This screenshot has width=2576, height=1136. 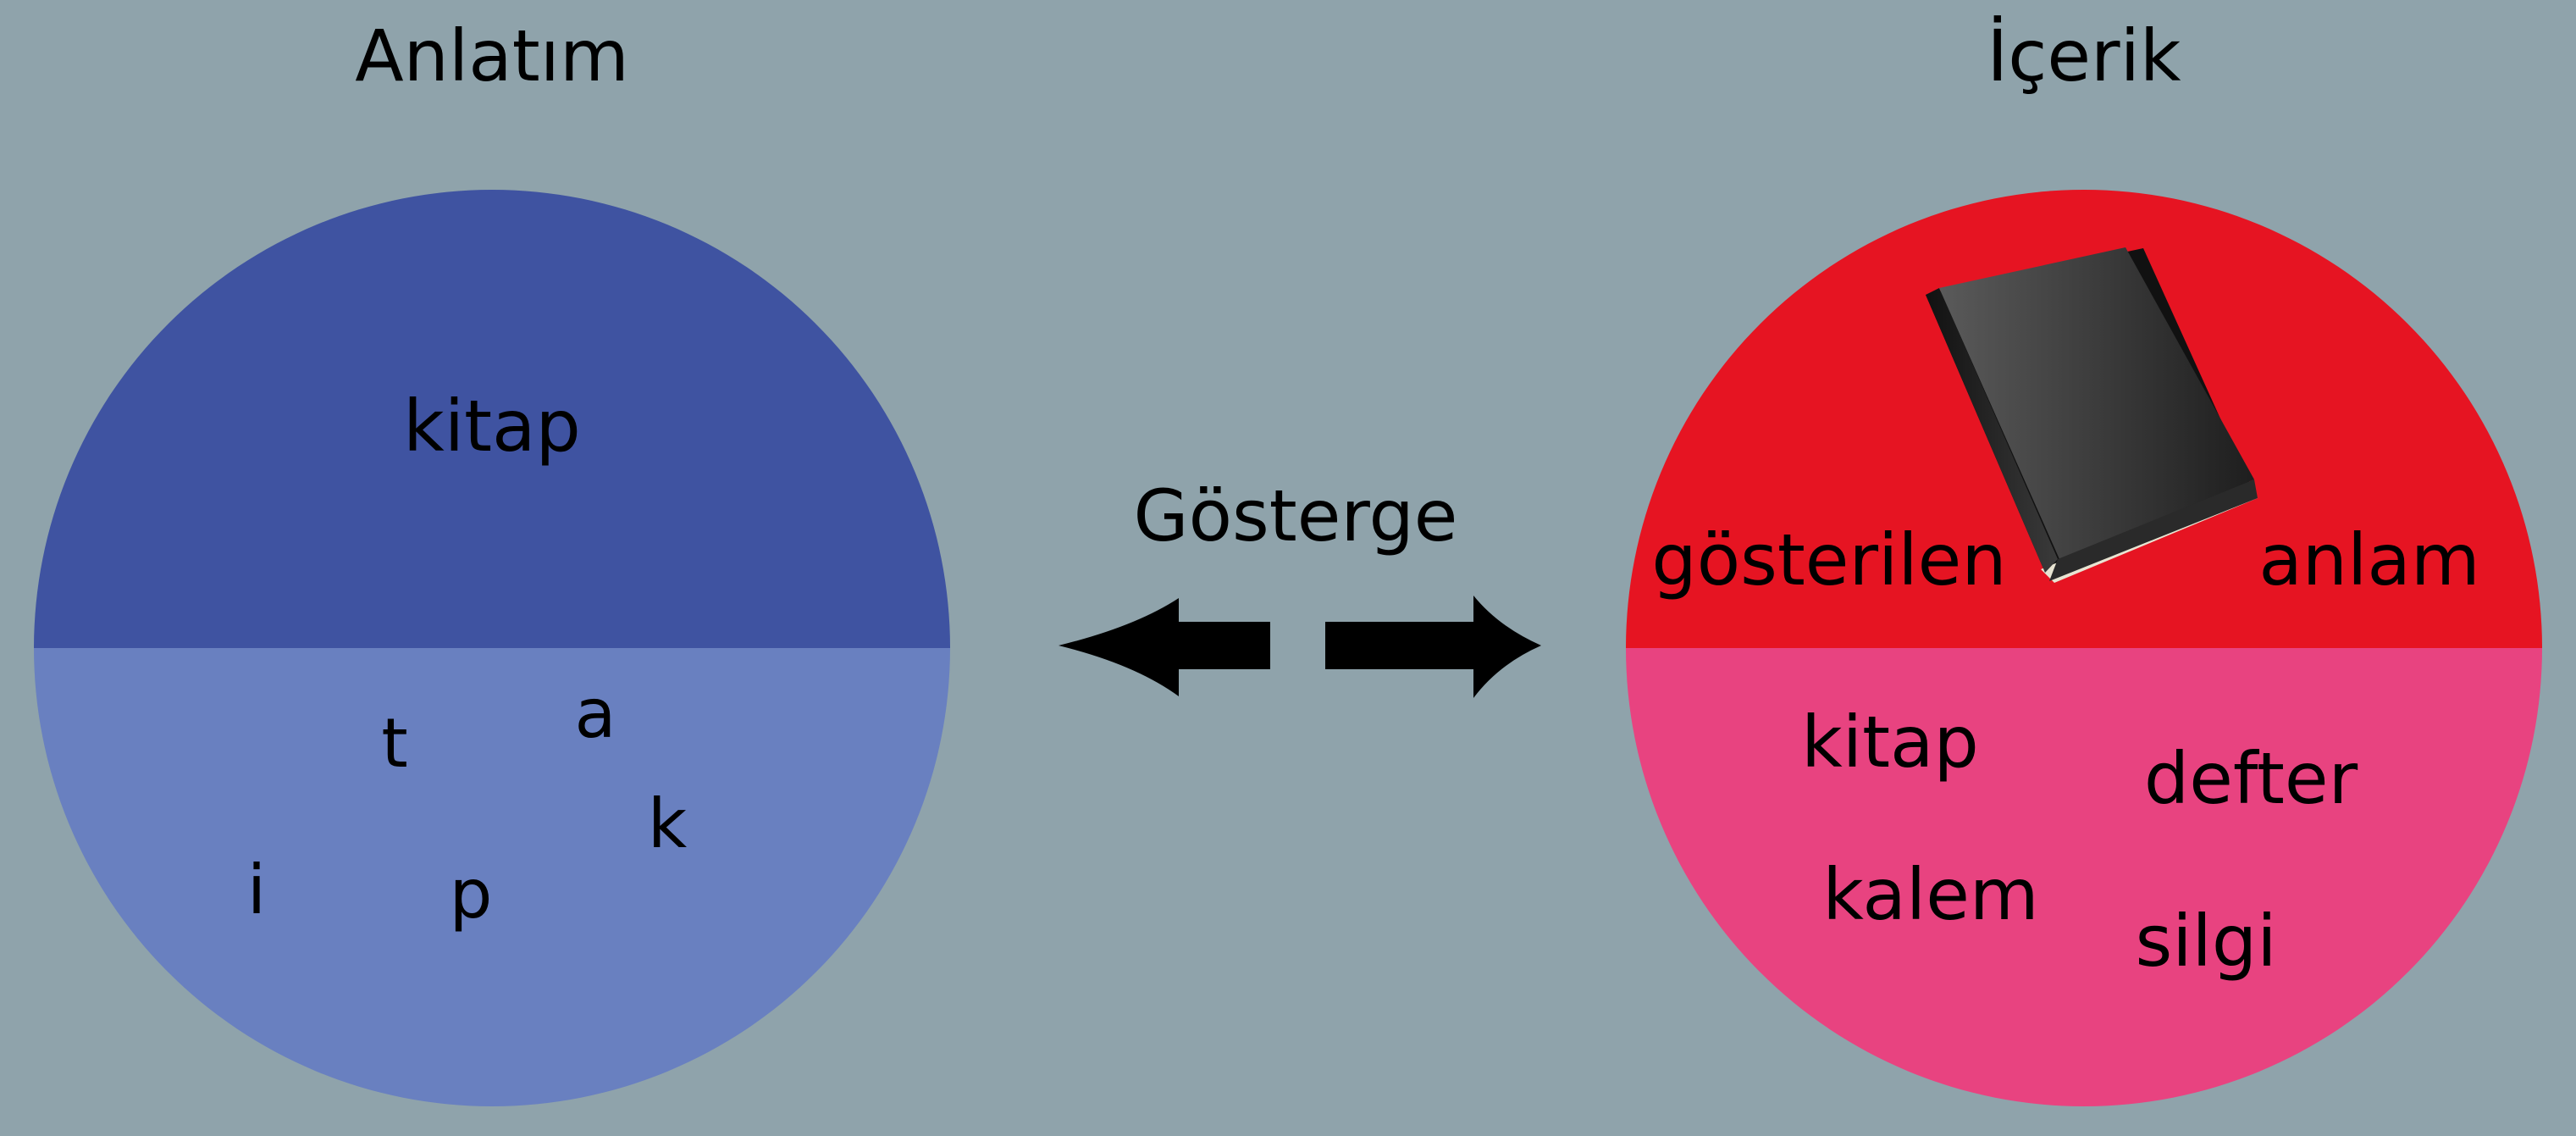 What do you see at coordinates (2205, 941) in the screenshot?
I see `content-word-silgi: silgi` at bounding box center [2205, 941].